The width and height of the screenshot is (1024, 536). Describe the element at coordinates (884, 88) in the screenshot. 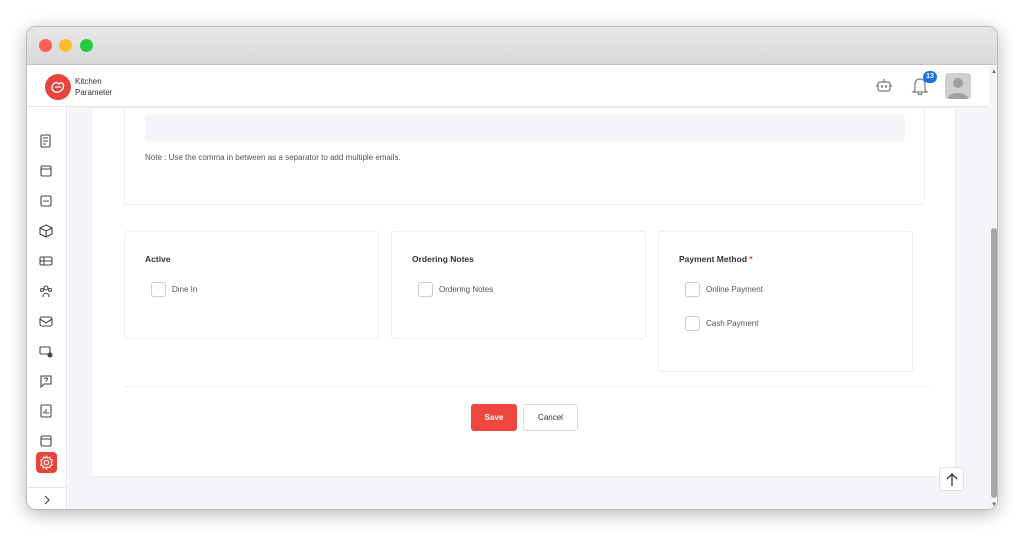

I see `robot-assistant-icon` at that location.